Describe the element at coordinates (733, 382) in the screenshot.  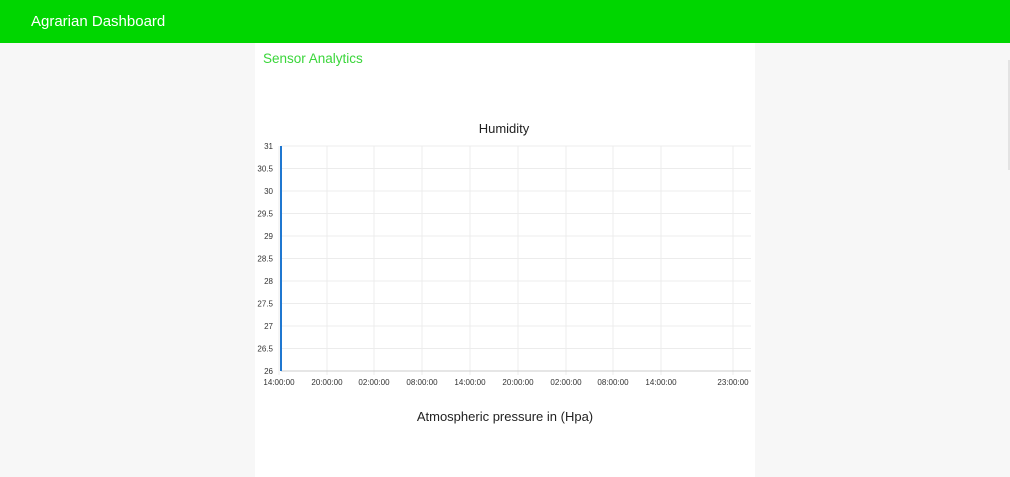
I see `x-tick-label: 23:00:00` at that location.